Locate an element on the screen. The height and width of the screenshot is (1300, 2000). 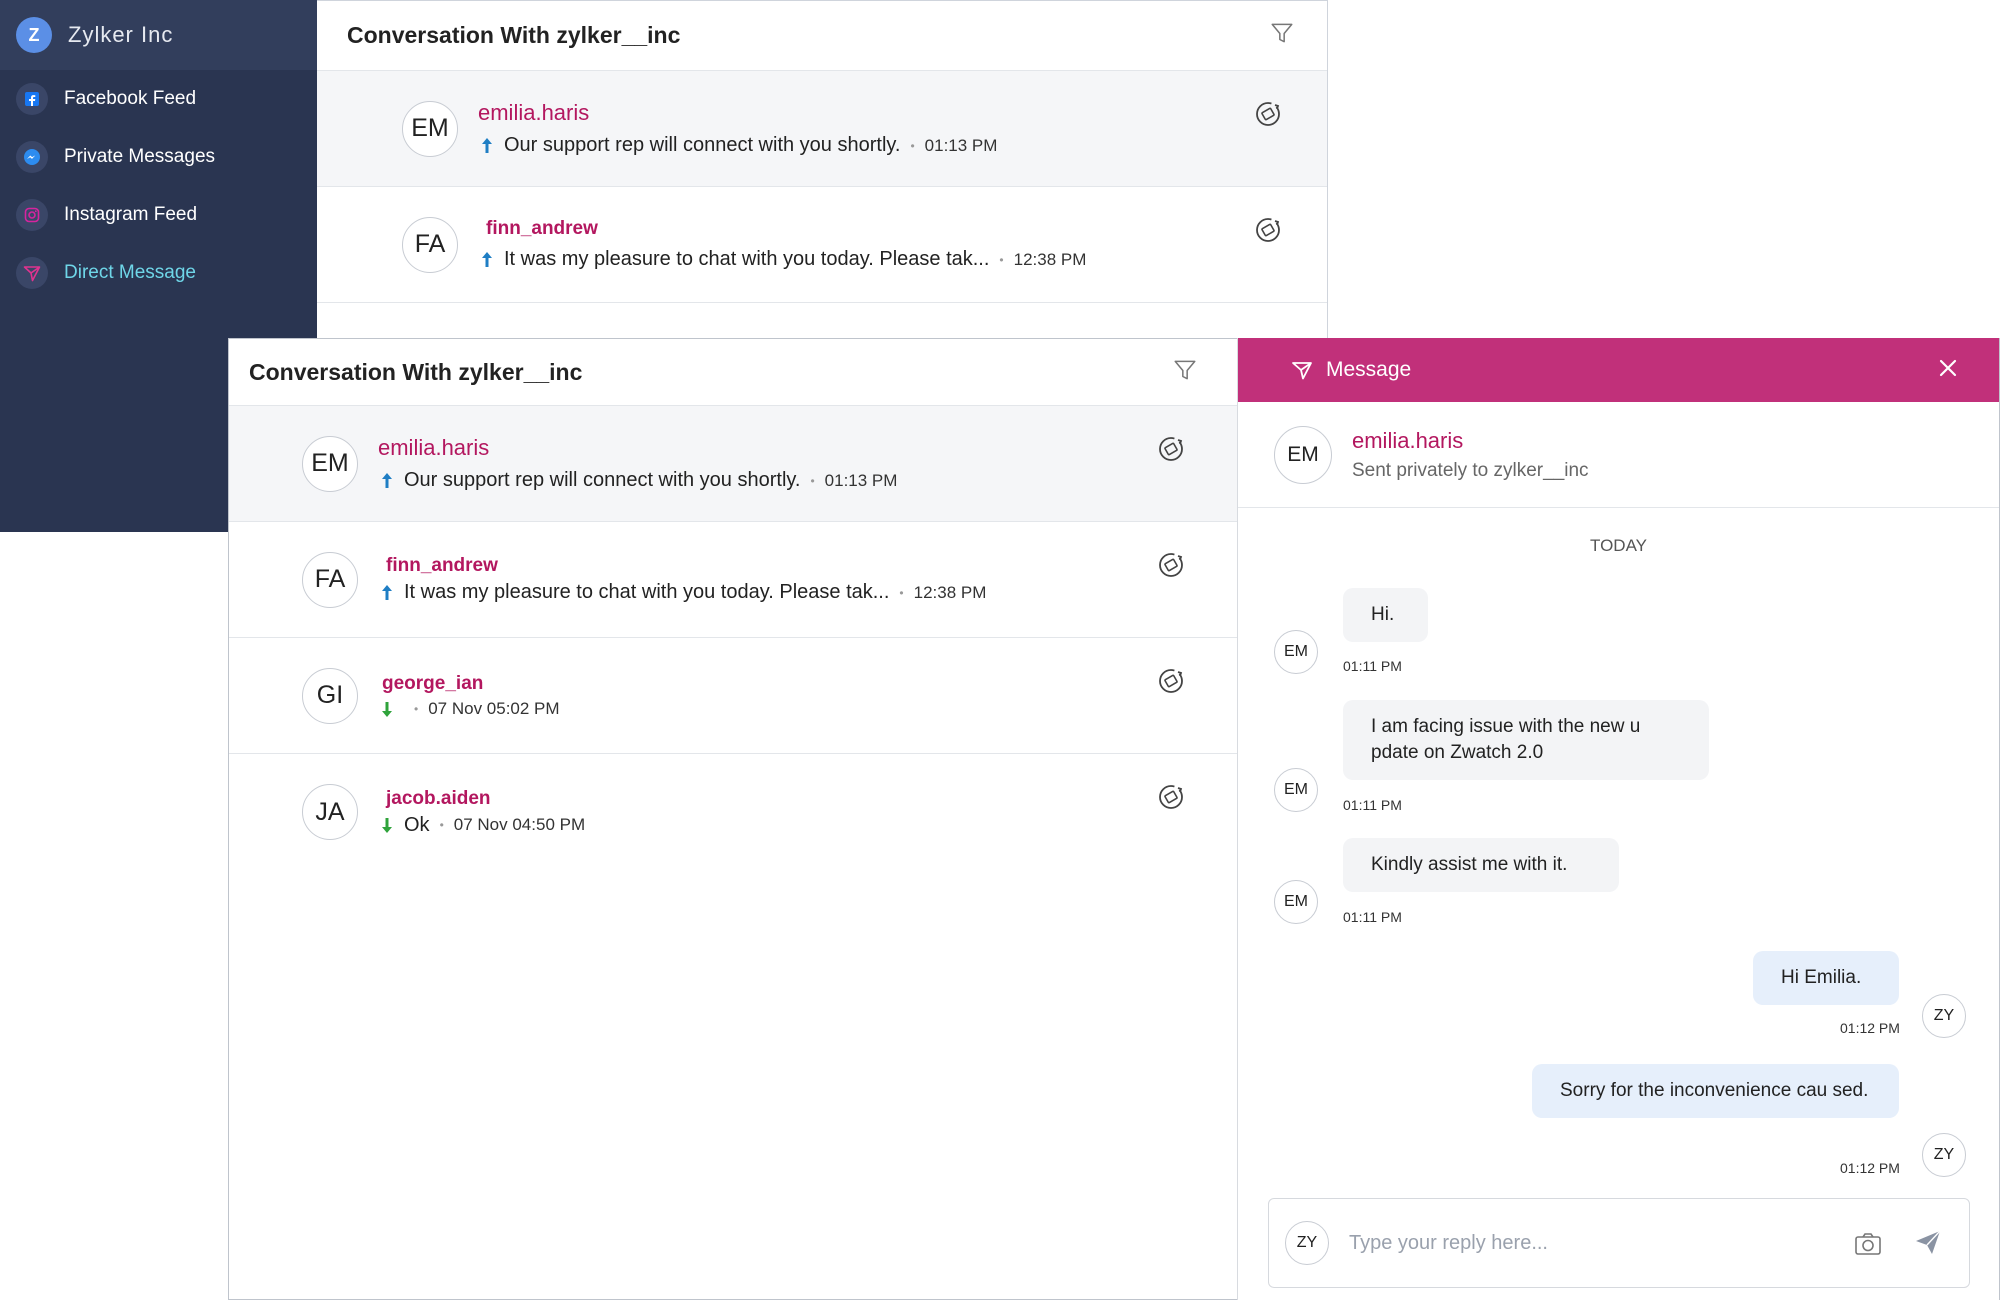
message-header-title: Message is located at coordinates (1369, 369).